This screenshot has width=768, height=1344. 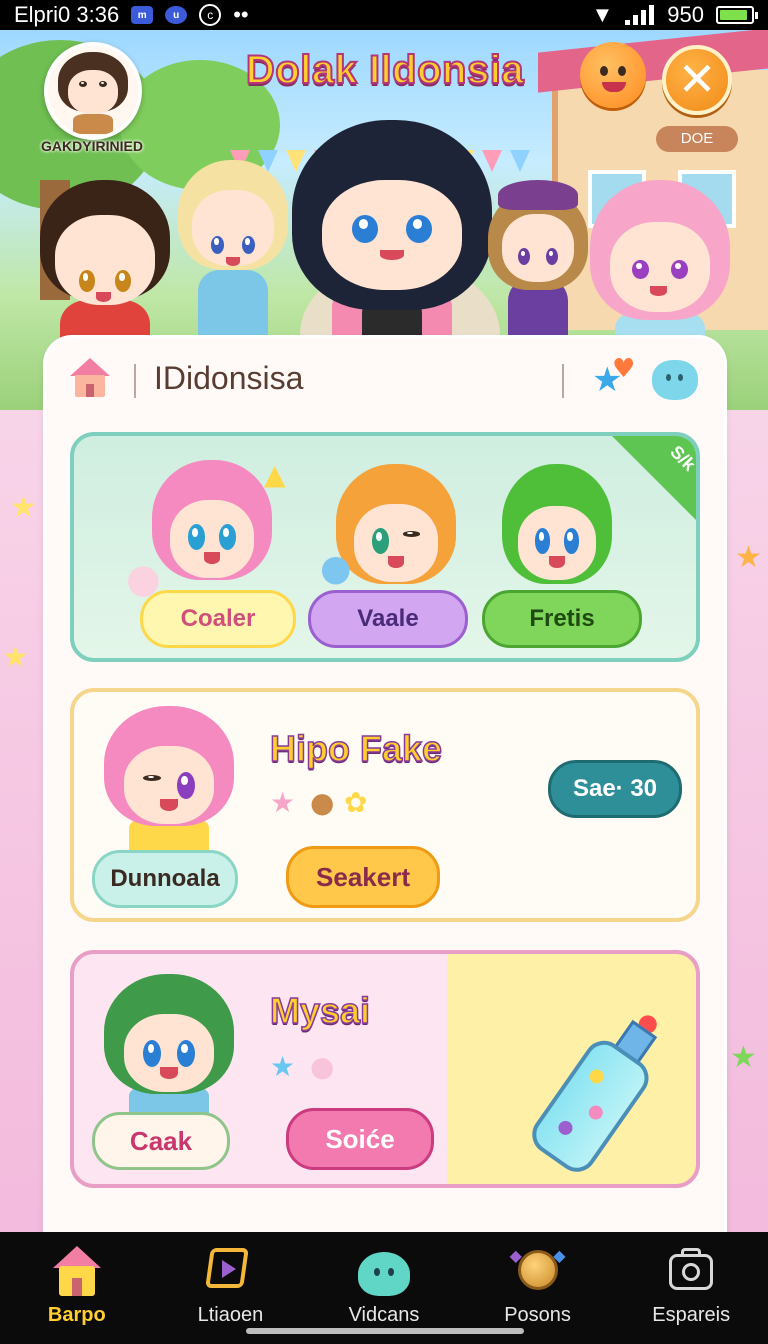 I want to click on notification-c-icon: c, so click(x=210, y=15).